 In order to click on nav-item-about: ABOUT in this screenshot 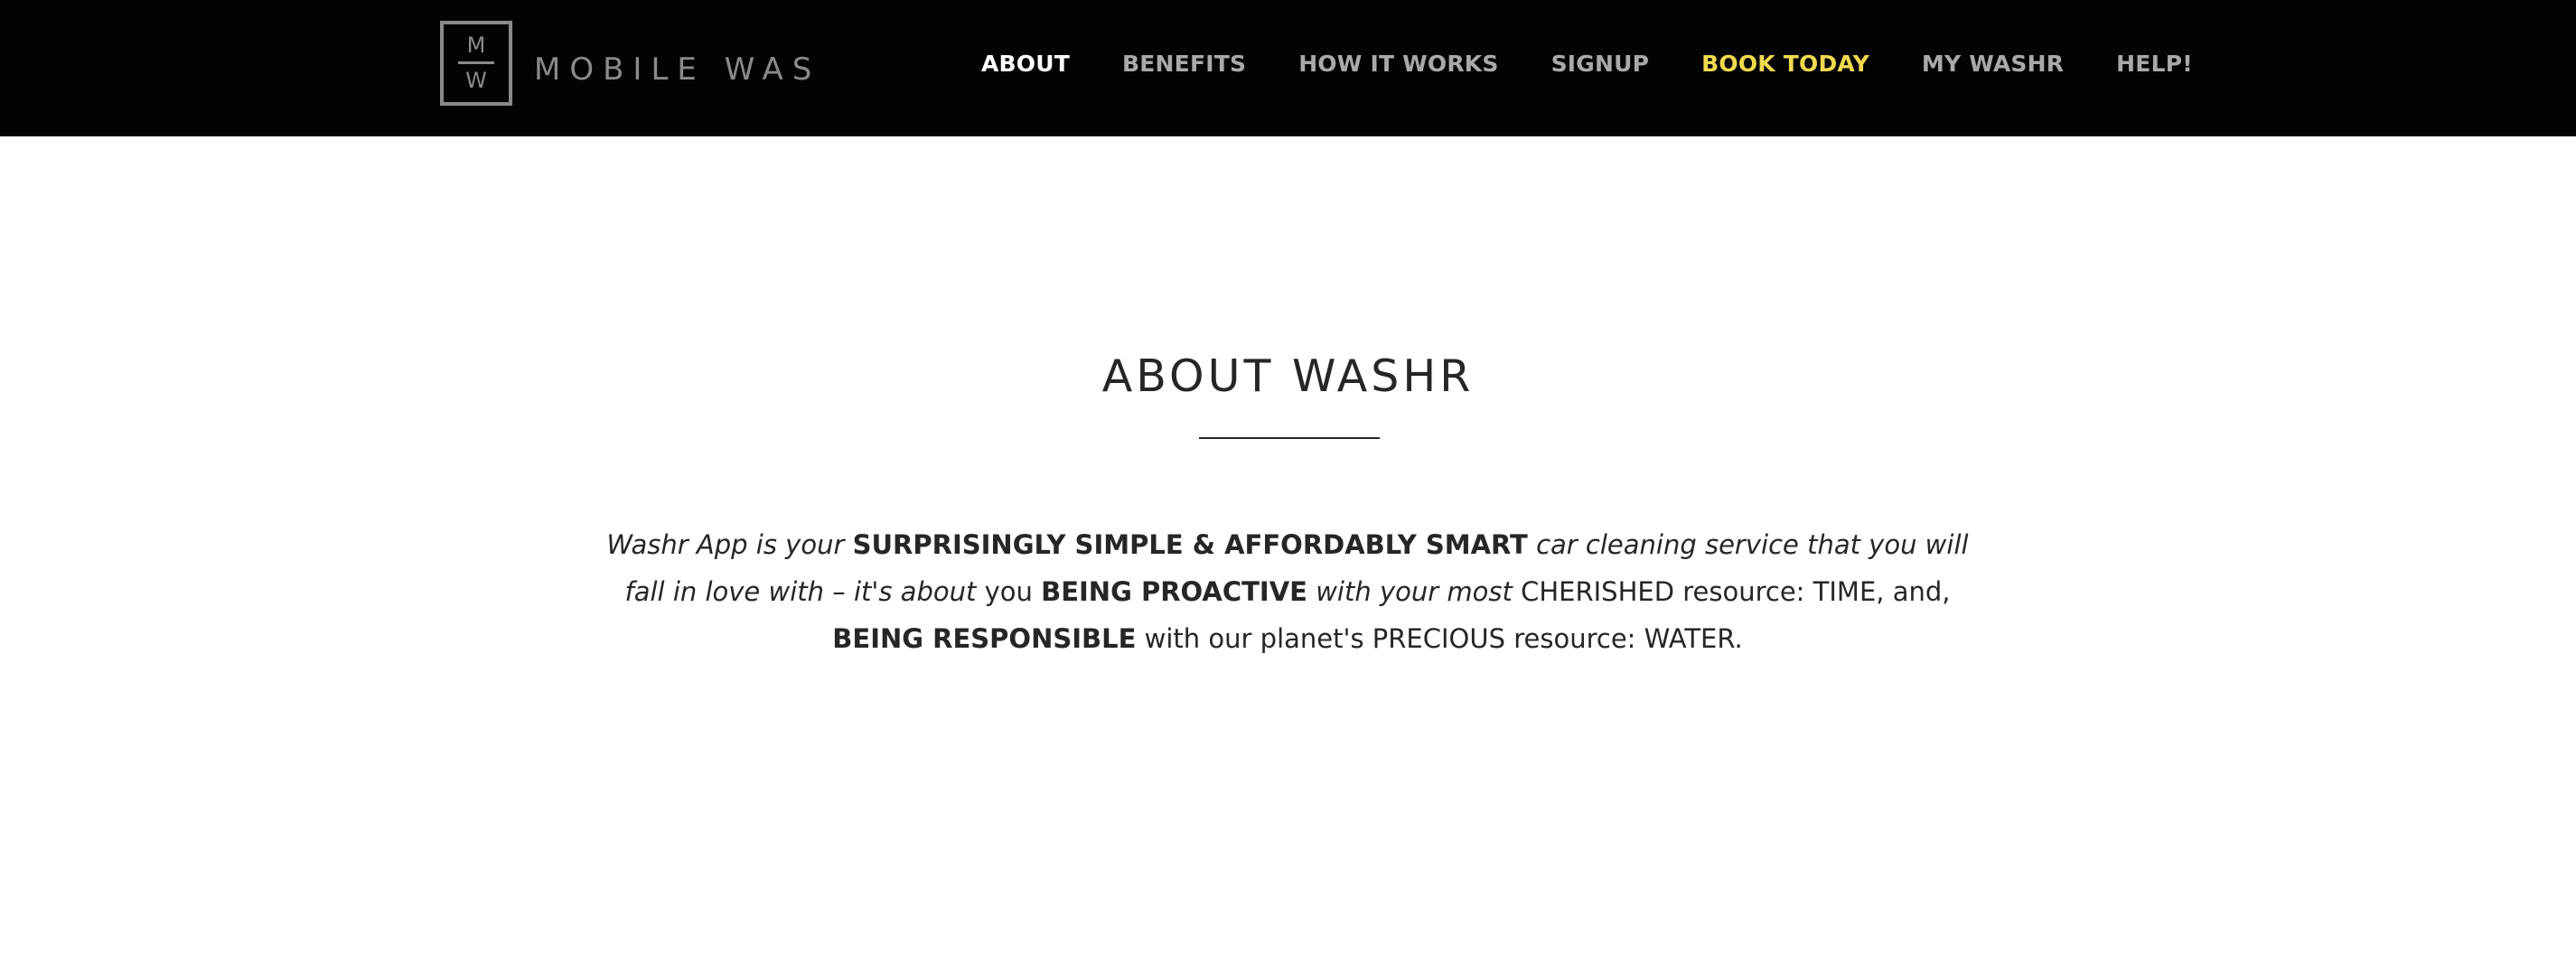, I will do `click(1025, 64)`.